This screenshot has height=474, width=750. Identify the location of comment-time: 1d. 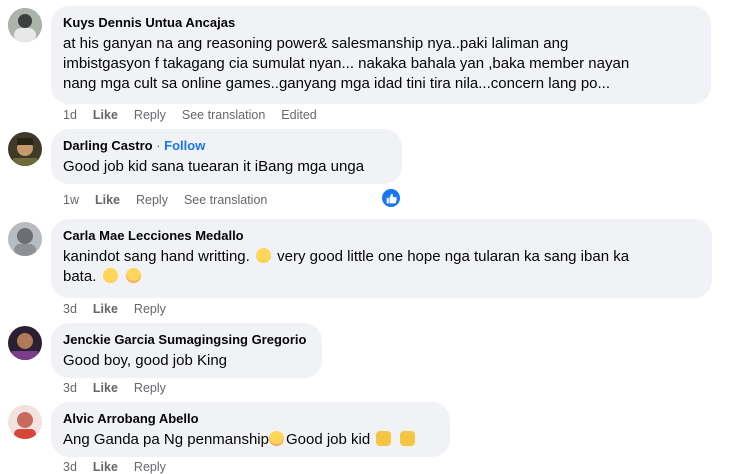
(70, 115).